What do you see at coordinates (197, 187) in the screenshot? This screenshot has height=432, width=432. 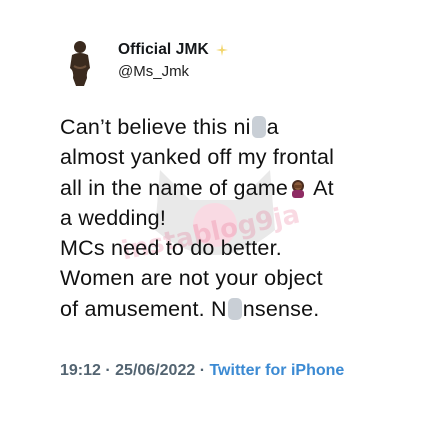 I see `tweet-line: all in the name of game At` at bounding box center [197, 187].